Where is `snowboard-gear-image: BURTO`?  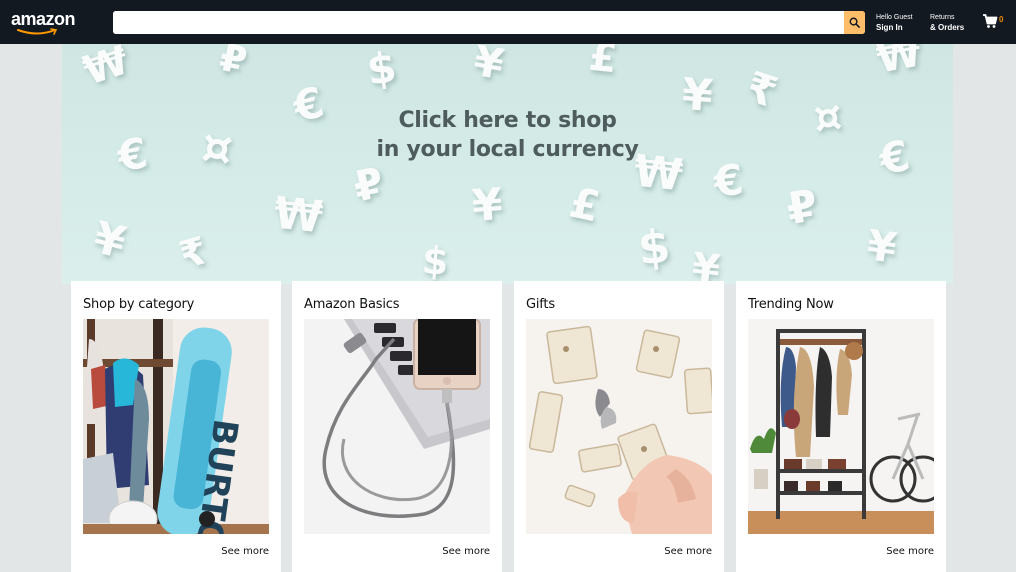
snowboard-gear-image: BURTO is located at coordinates (176, 426).